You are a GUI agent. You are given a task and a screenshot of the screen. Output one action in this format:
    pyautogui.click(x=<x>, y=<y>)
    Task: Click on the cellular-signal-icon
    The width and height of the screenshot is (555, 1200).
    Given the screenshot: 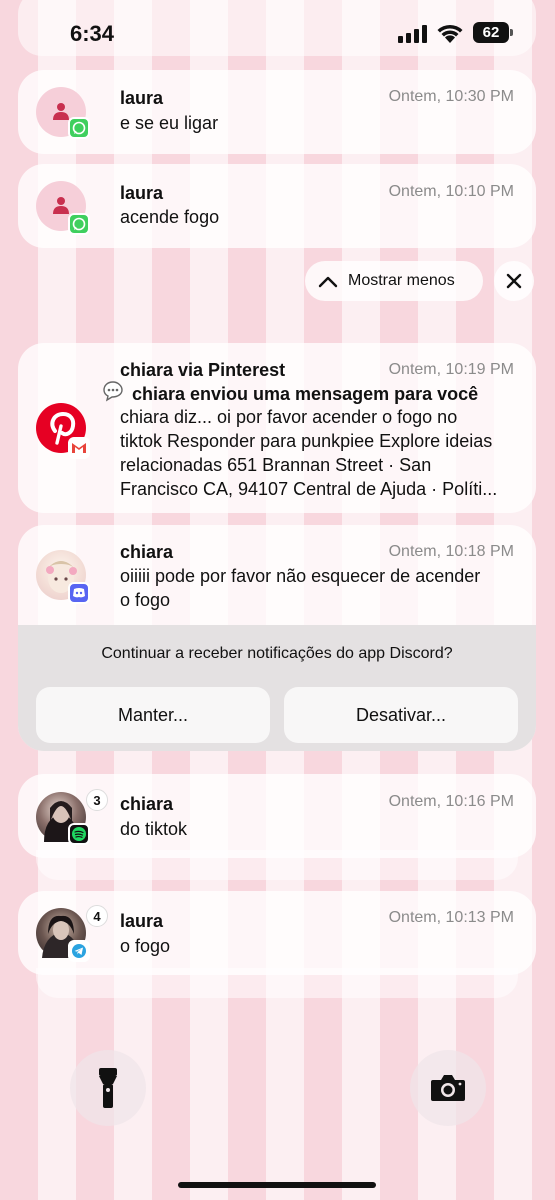 What is the action you would take?
    pyautogui.click(x=413, y=34)
    